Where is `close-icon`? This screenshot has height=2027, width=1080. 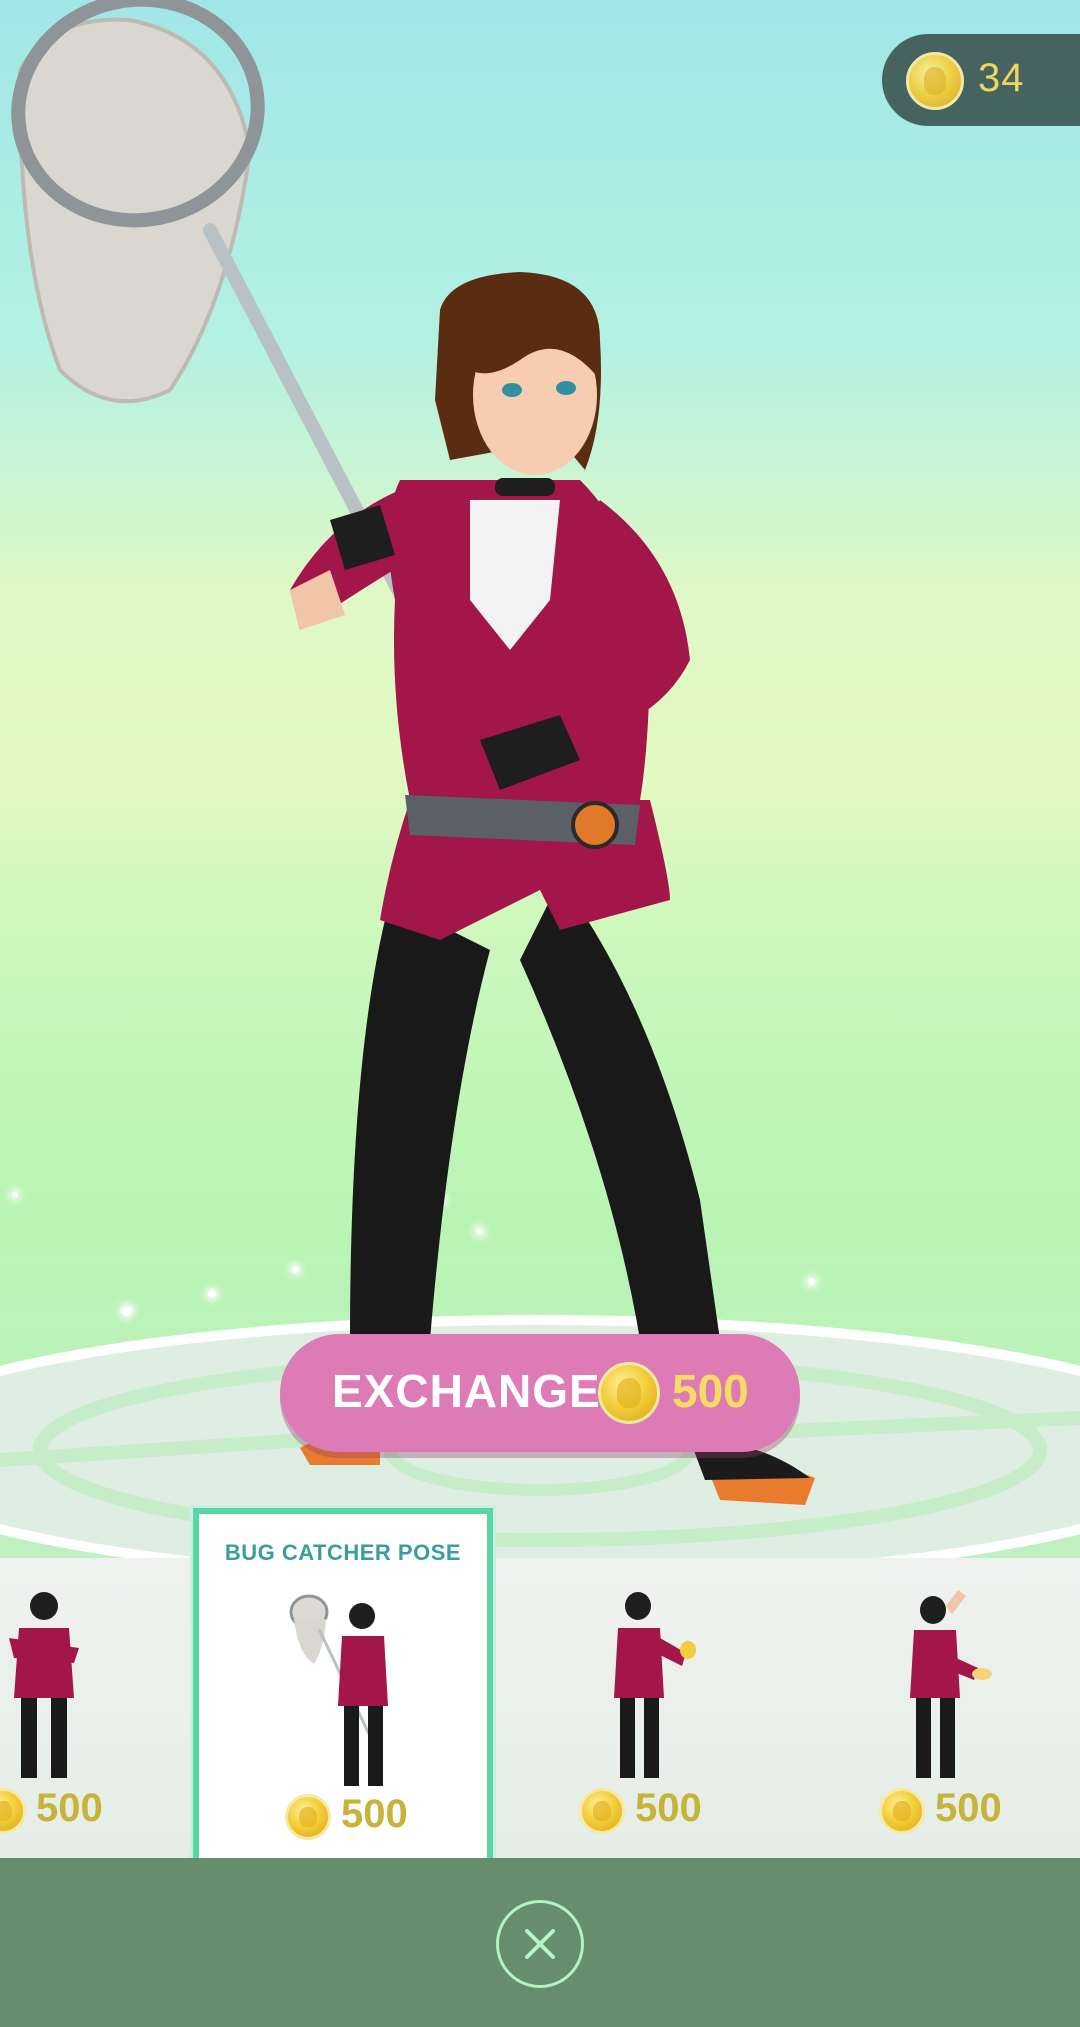 close-icon is located at coordinates (540, 1944).